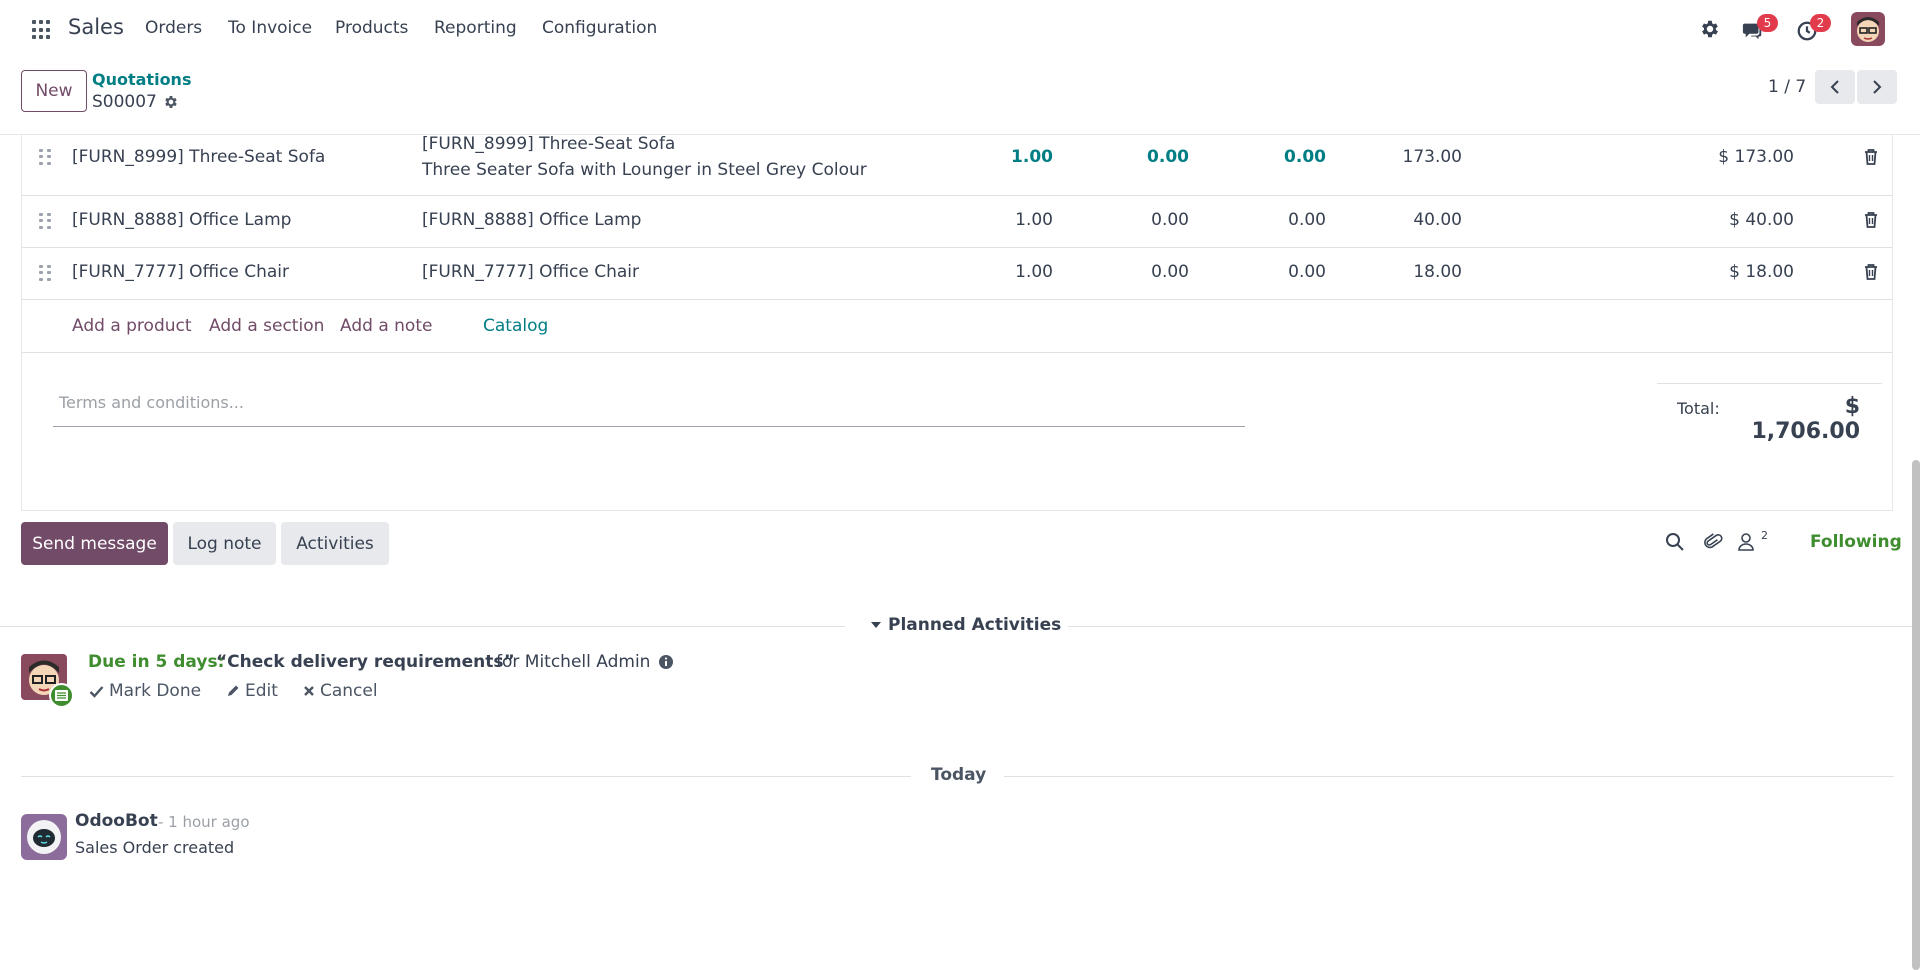 Image resolution: width=1920 pixels, height=970 pixels. I want to click on total-divider, so click(1769, 383).